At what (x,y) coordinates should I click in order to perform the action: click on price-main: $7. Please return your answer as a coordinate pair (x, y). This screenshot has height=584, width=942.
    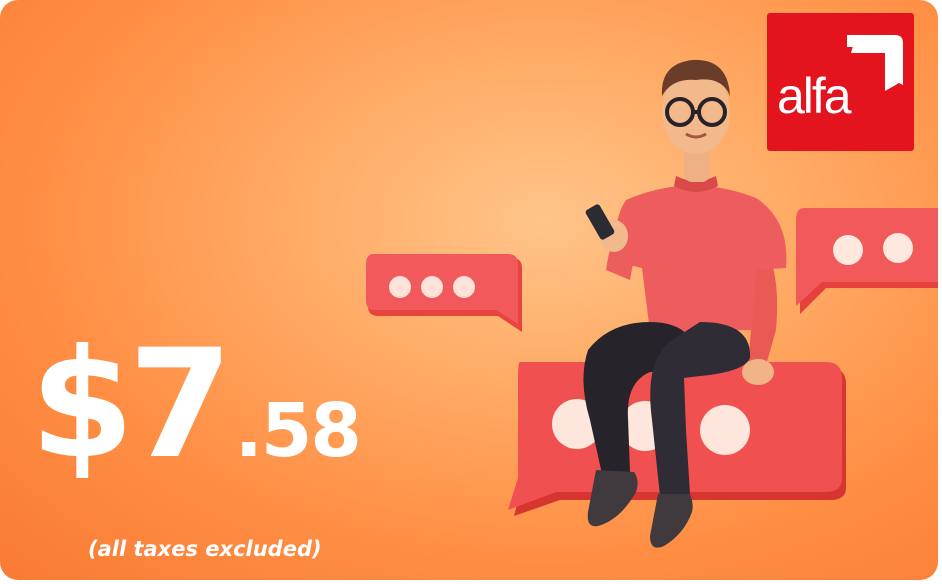
    Looking at the image, I should click on (131, 405).